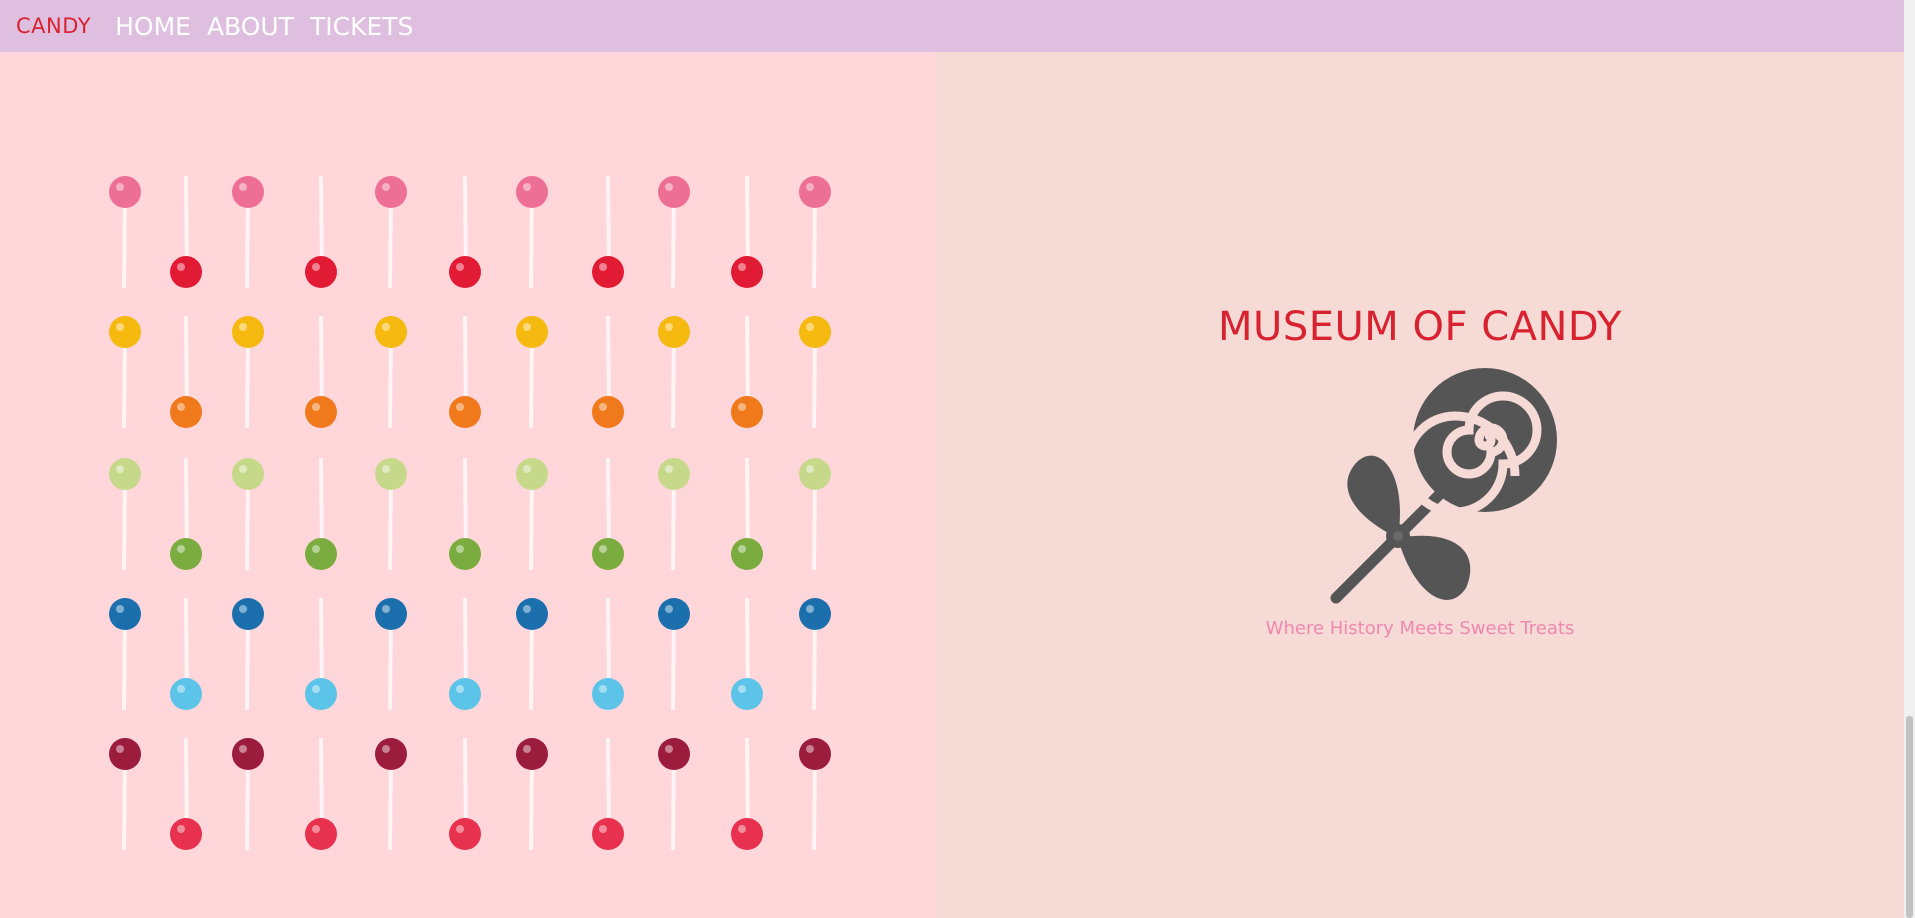 Image resolution: width=1915 pixels, height=918 pixels. Describe the element at coordinates (361, 26) in the screenshot. I see `nav-link-tickets: TICKETS` at that location.